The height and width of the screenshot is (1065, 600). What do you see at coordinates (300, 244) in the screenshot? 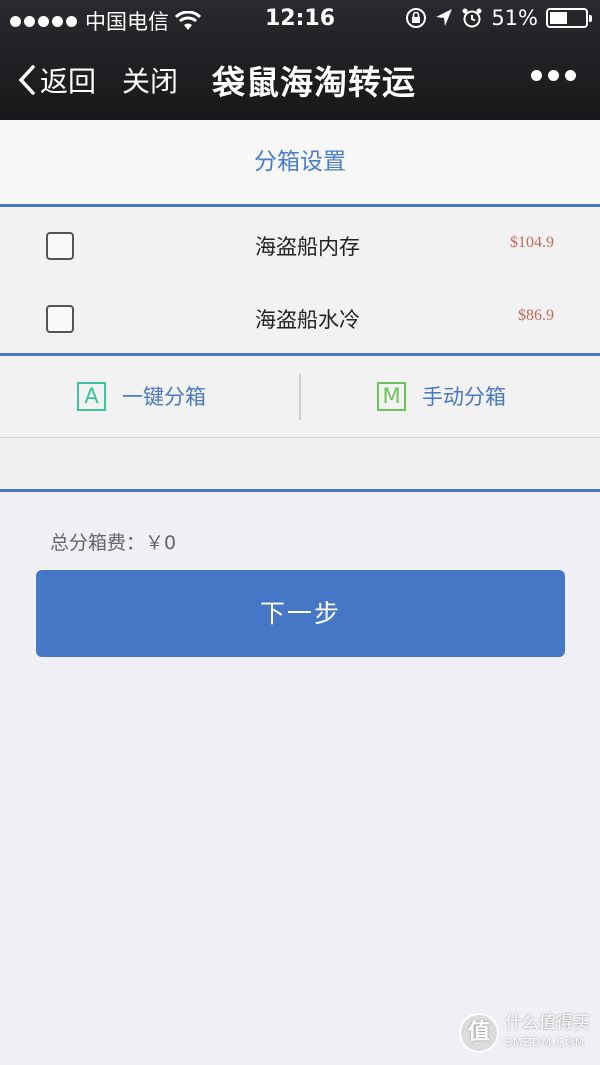
I see `list-item: 海盗船内存 $104.9` at bounding box center [300, 244].